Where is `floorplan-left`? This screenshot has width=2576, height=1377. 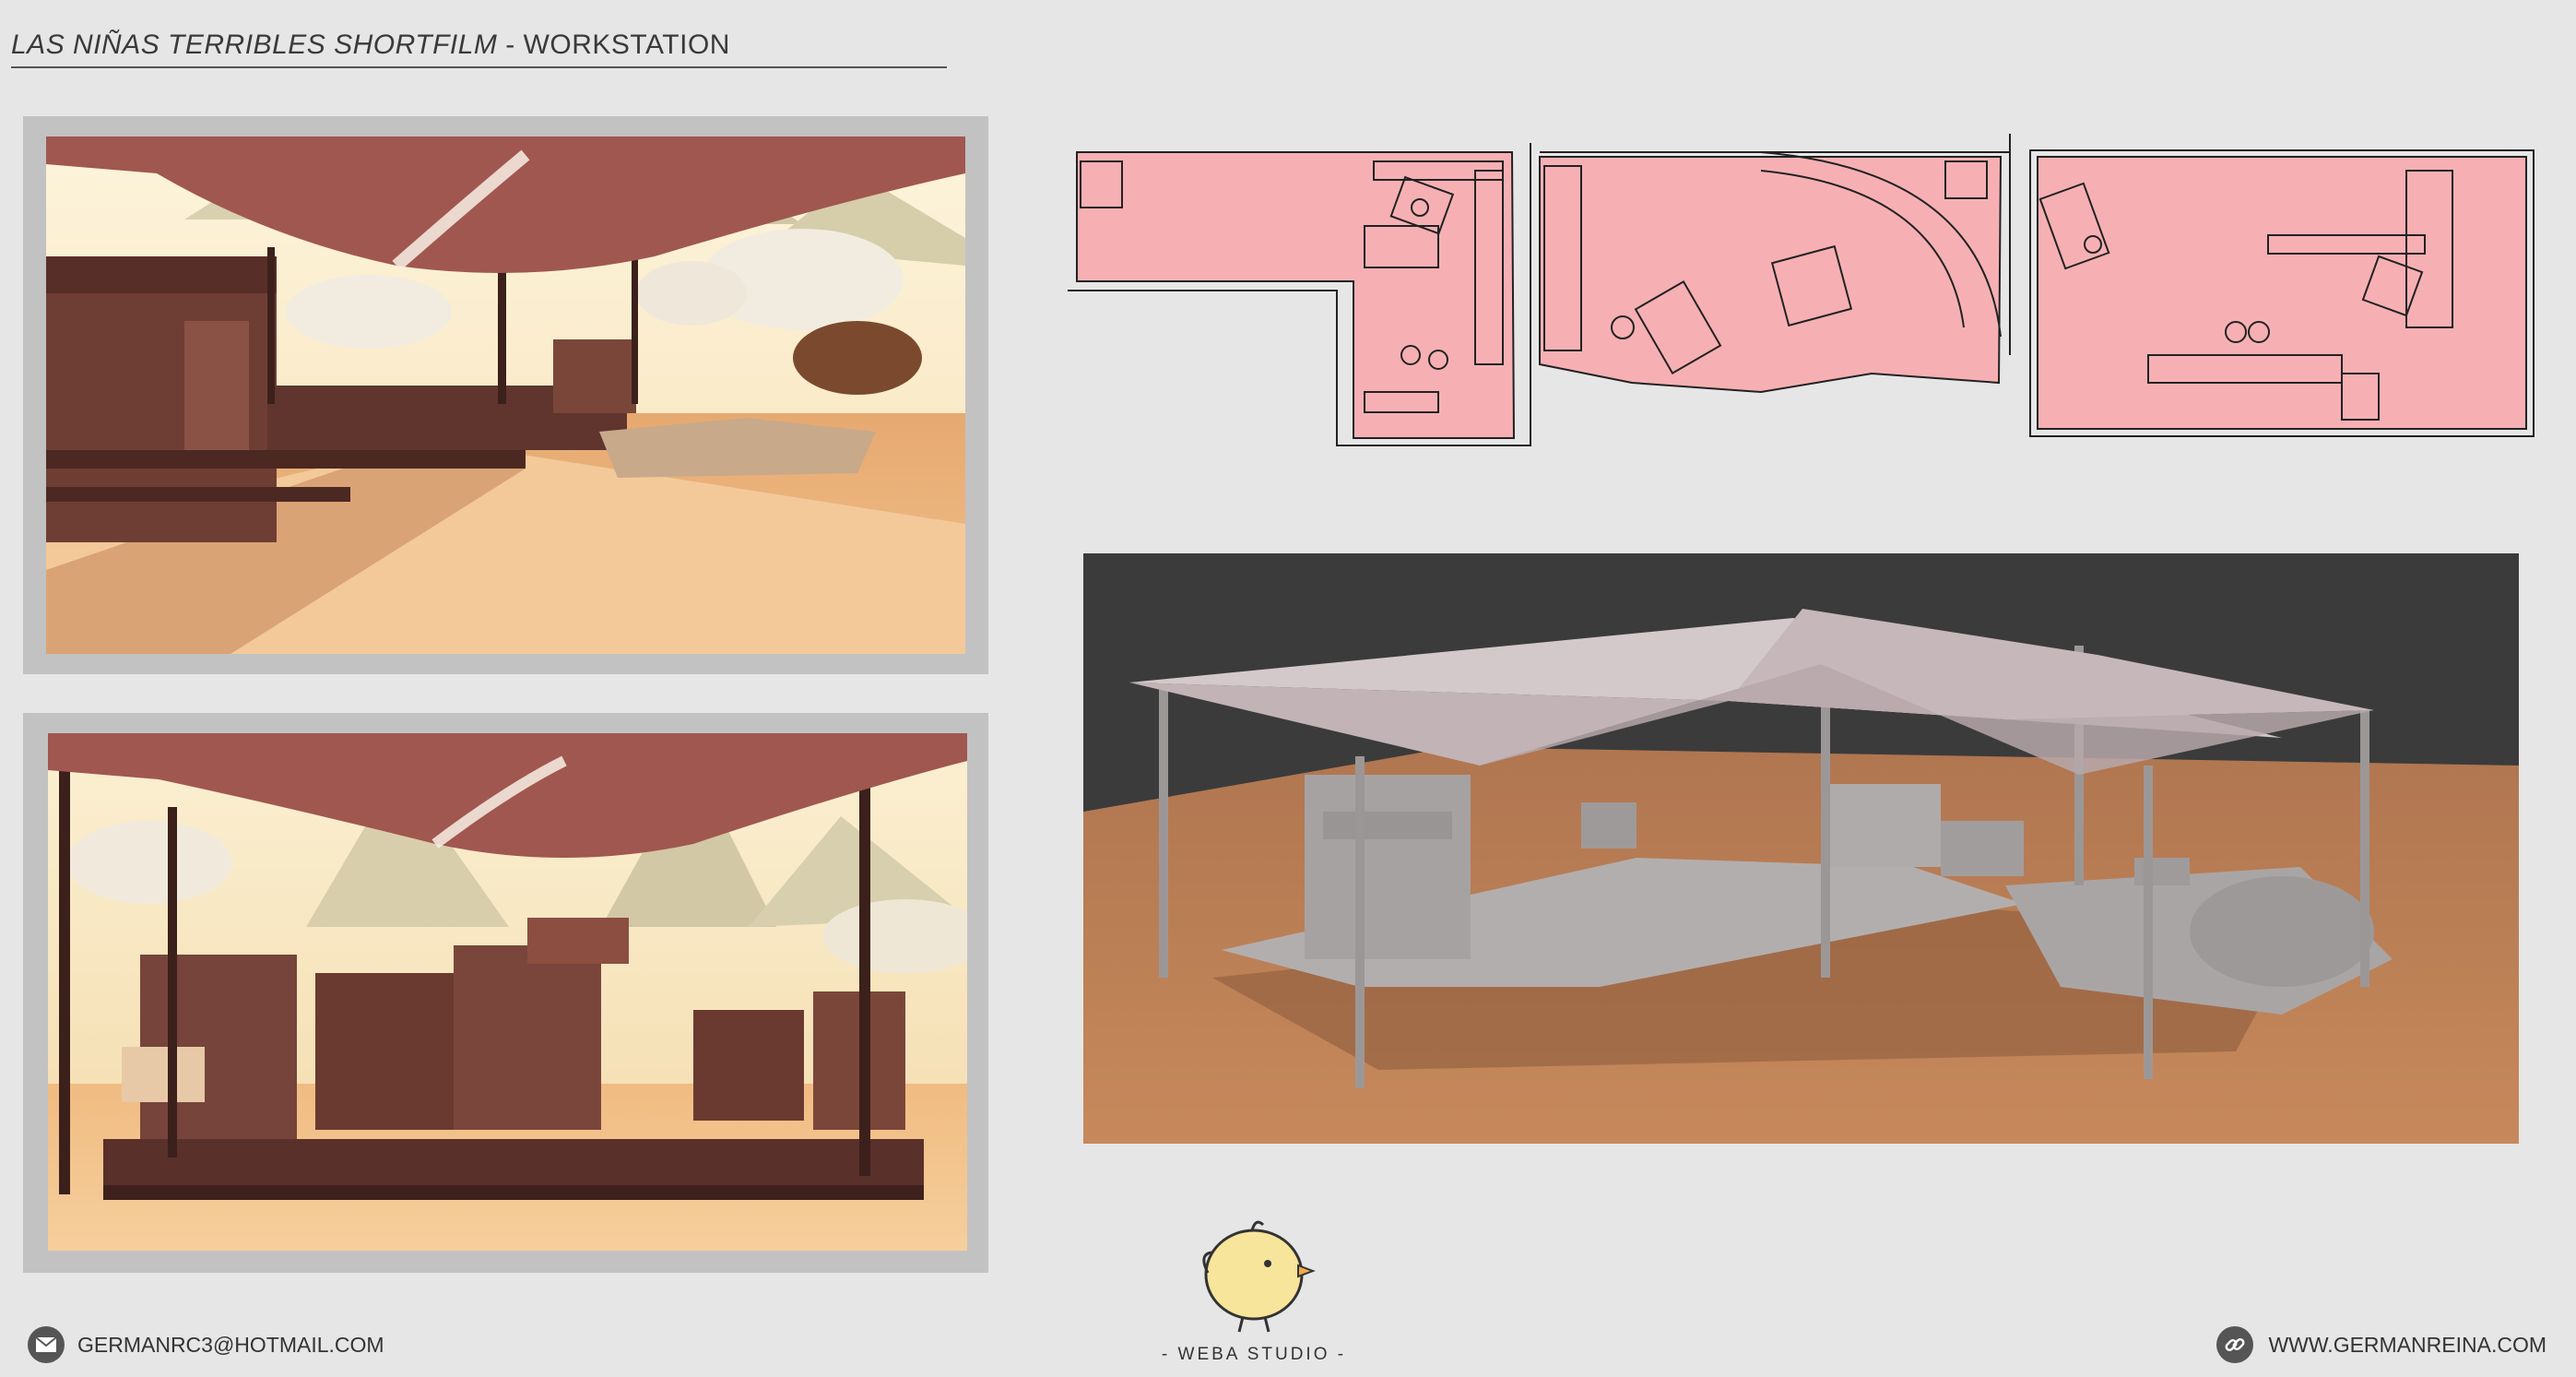 floorplan-left is located at coordinates (1299, 294).